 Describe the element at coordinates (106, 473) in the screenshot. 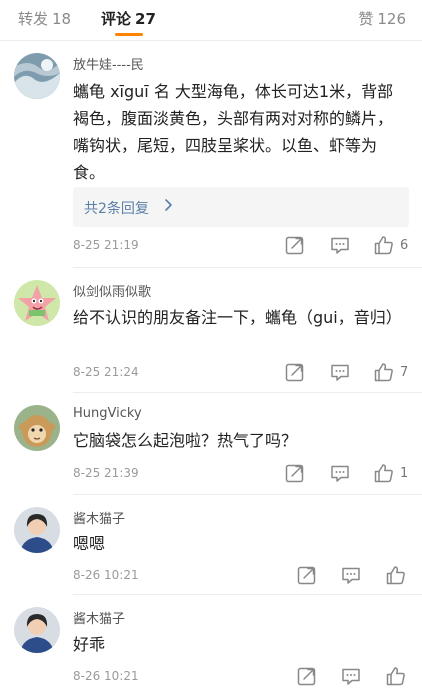

I see `comment-timestamp: 8-25 21:39` at that location.